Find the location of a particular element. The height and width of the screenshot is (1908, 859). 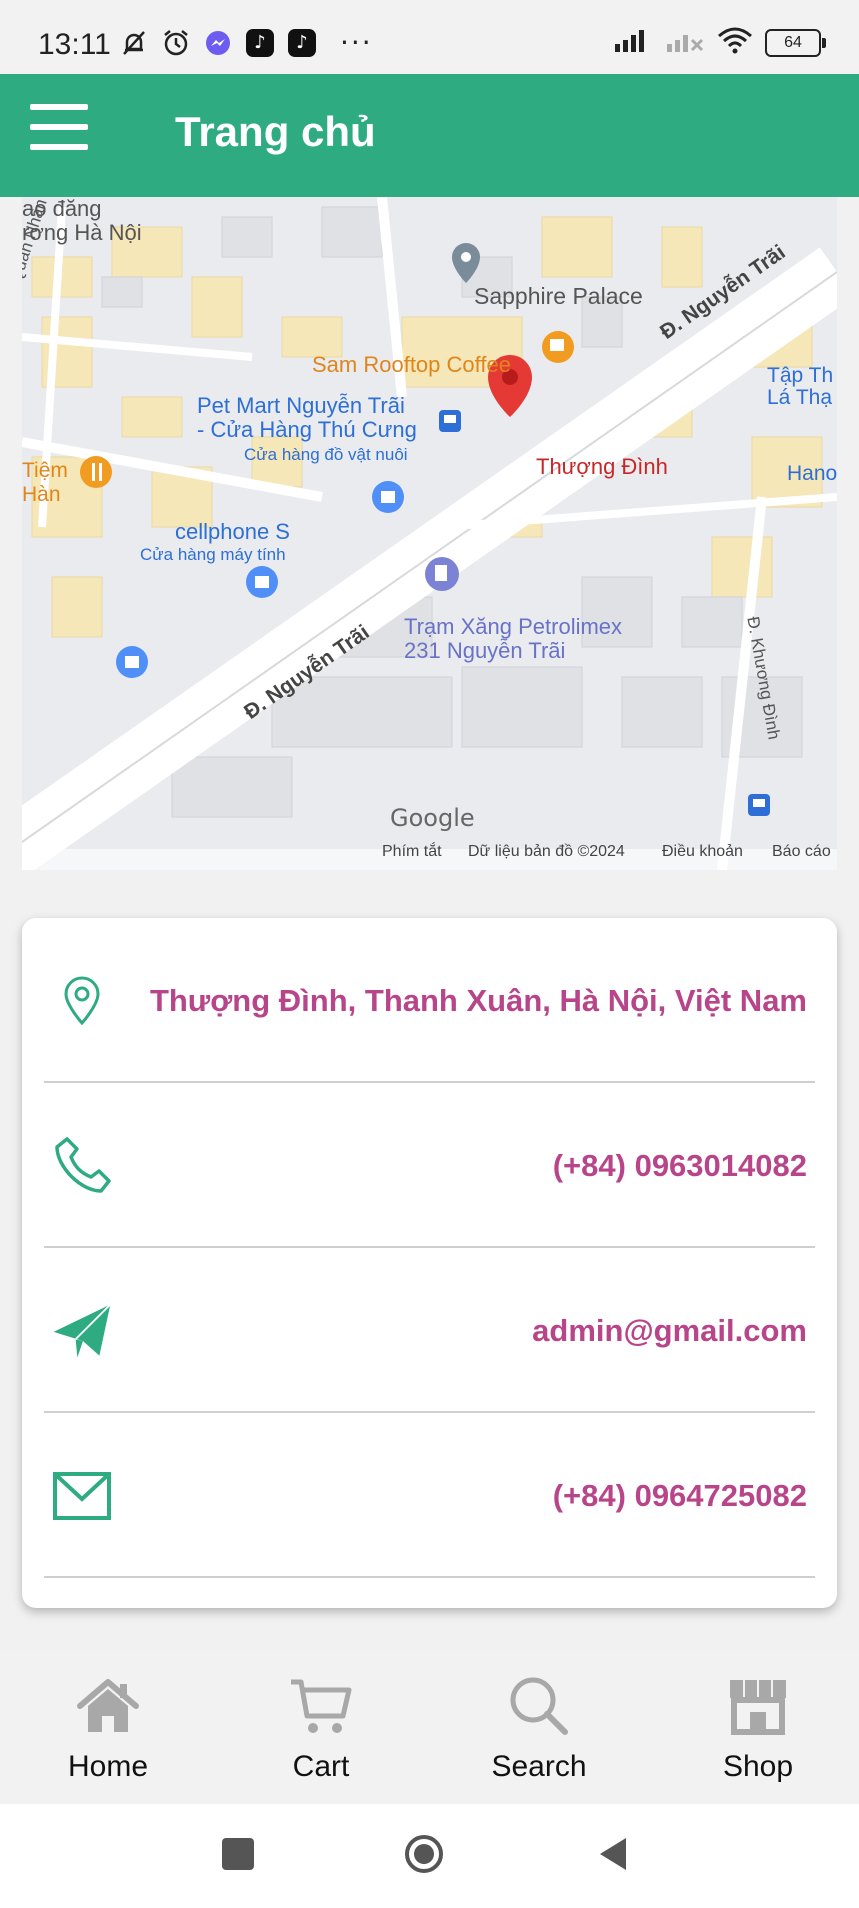

mute-bell-icon is located at coordinates (134, 43).